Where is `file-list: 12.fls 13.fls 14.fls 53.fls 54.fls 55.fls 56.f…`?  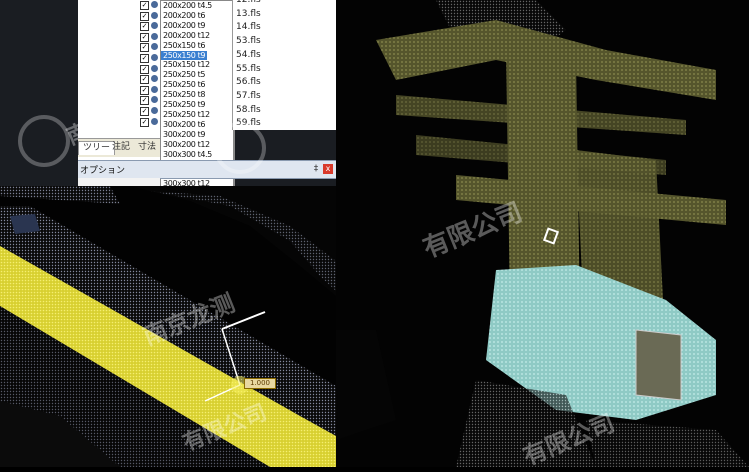
file-list: 12.fls 13.fls 14.fls 53.fls 54.fls 55.fls 56.f… is located at coordinates (284, 65).